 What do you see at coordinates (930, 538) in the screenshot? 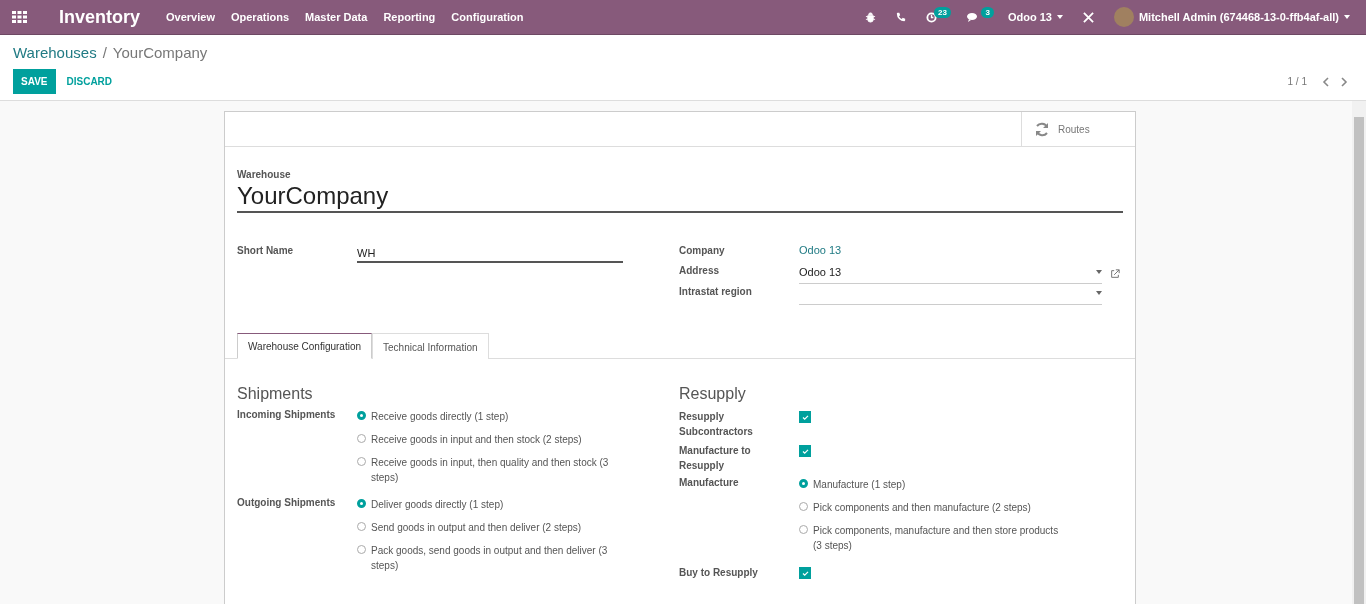
I see `radio-option: Pick components, manufacture and then store products (3 steps)` at bounding box center [930, 538].